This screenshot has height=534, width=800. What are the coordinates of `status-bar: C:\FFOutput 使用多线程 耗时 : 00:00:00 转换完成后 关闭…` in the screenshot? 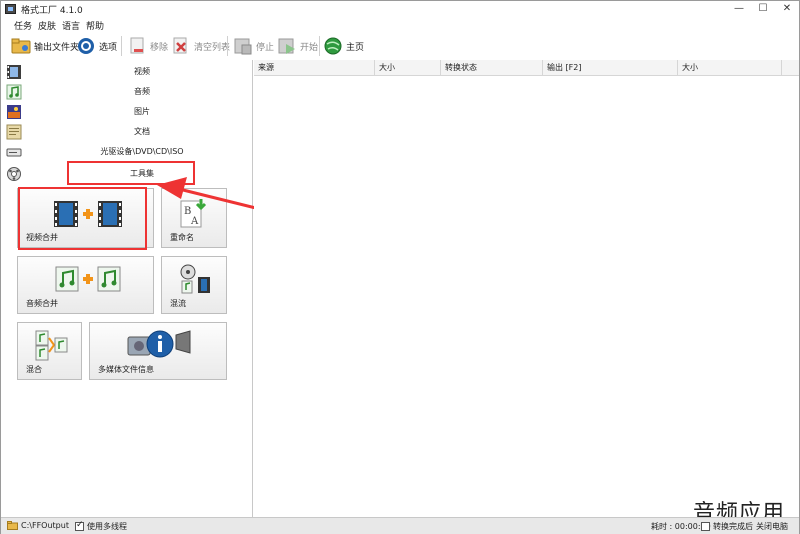 It's located at (400, 525).